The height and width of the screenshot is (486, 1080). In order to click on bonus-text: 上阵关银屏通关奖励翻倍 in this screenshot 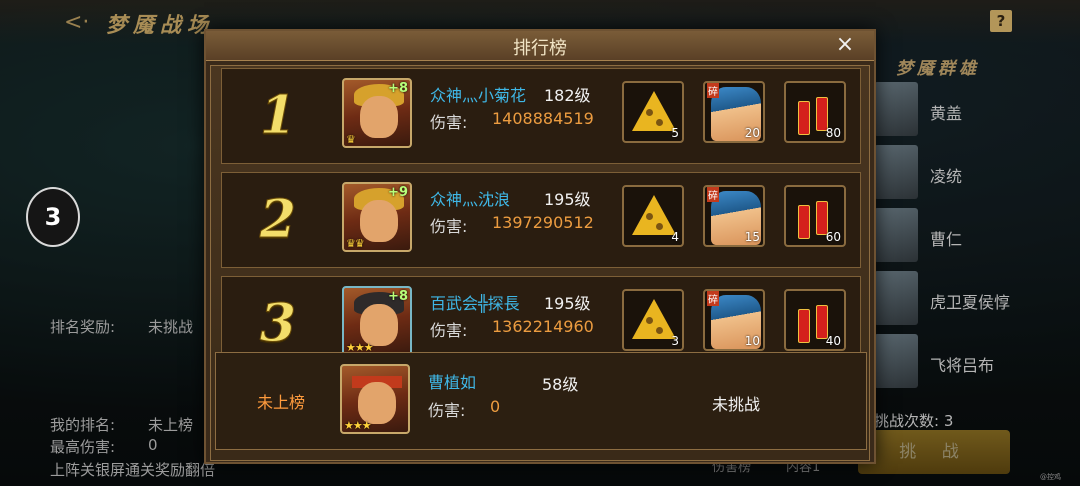, I will do `click(133, 470)`.